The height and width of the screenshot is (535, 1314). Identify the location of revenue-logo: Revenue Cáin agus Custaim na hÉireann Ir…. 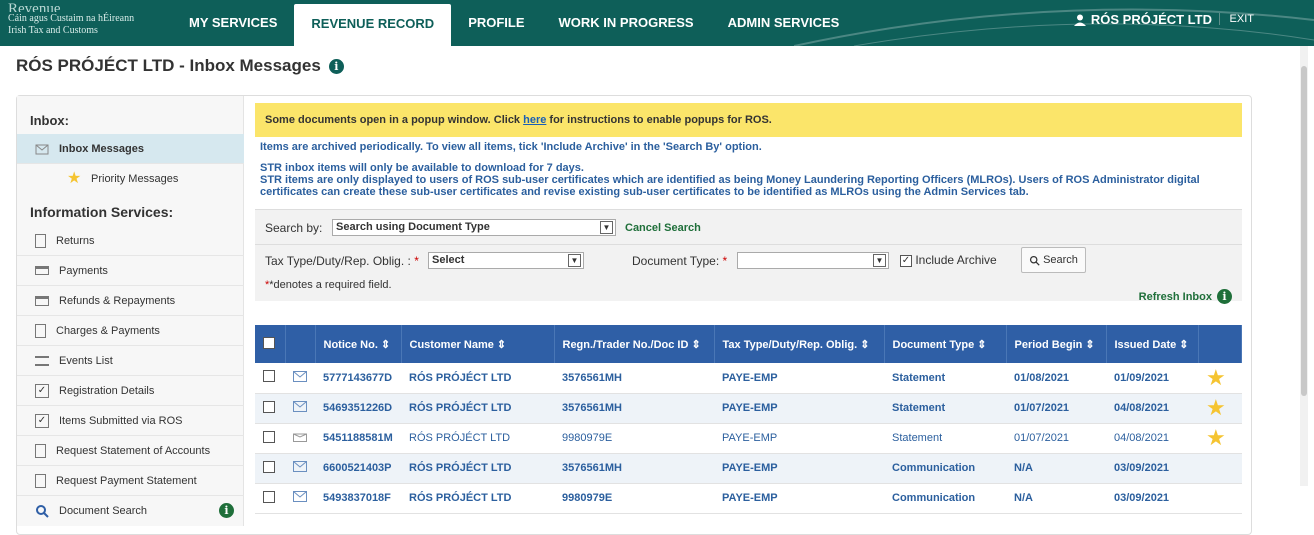
(71, 19).